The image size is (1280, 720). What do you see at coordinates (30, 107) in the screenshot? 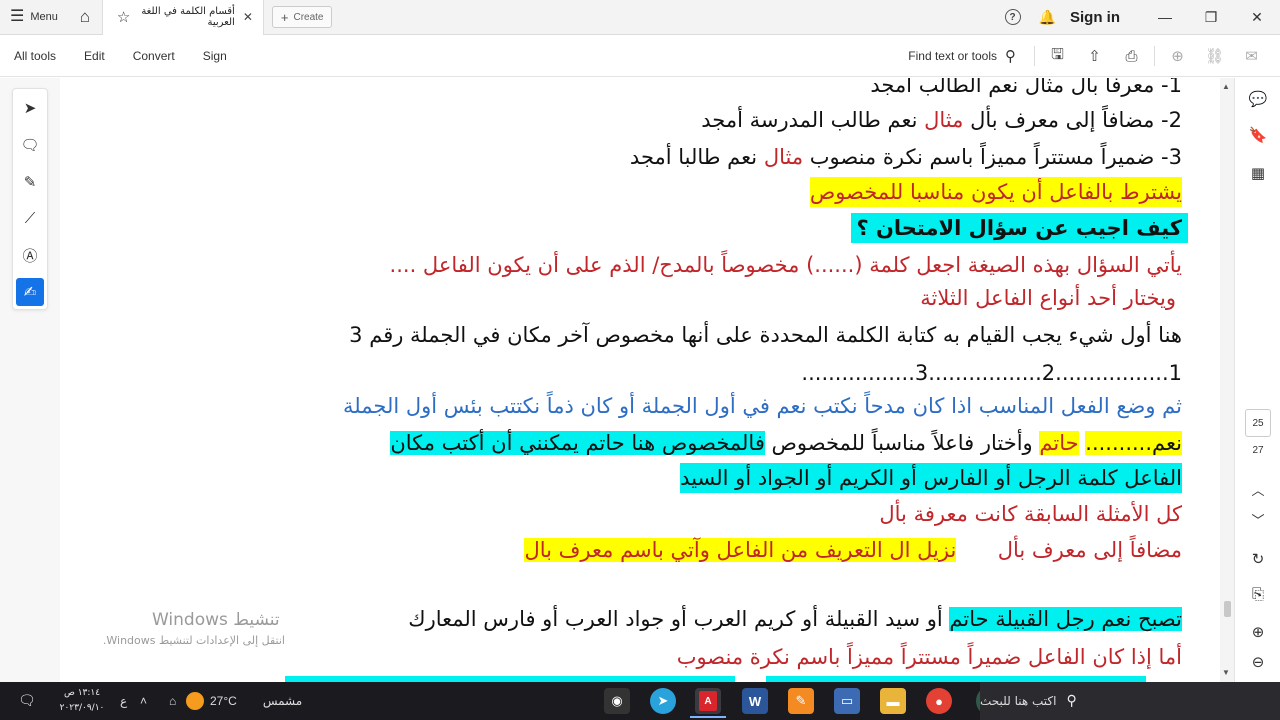
I see `select-cursor-icon: ➤` at bounding box center [30, 107].